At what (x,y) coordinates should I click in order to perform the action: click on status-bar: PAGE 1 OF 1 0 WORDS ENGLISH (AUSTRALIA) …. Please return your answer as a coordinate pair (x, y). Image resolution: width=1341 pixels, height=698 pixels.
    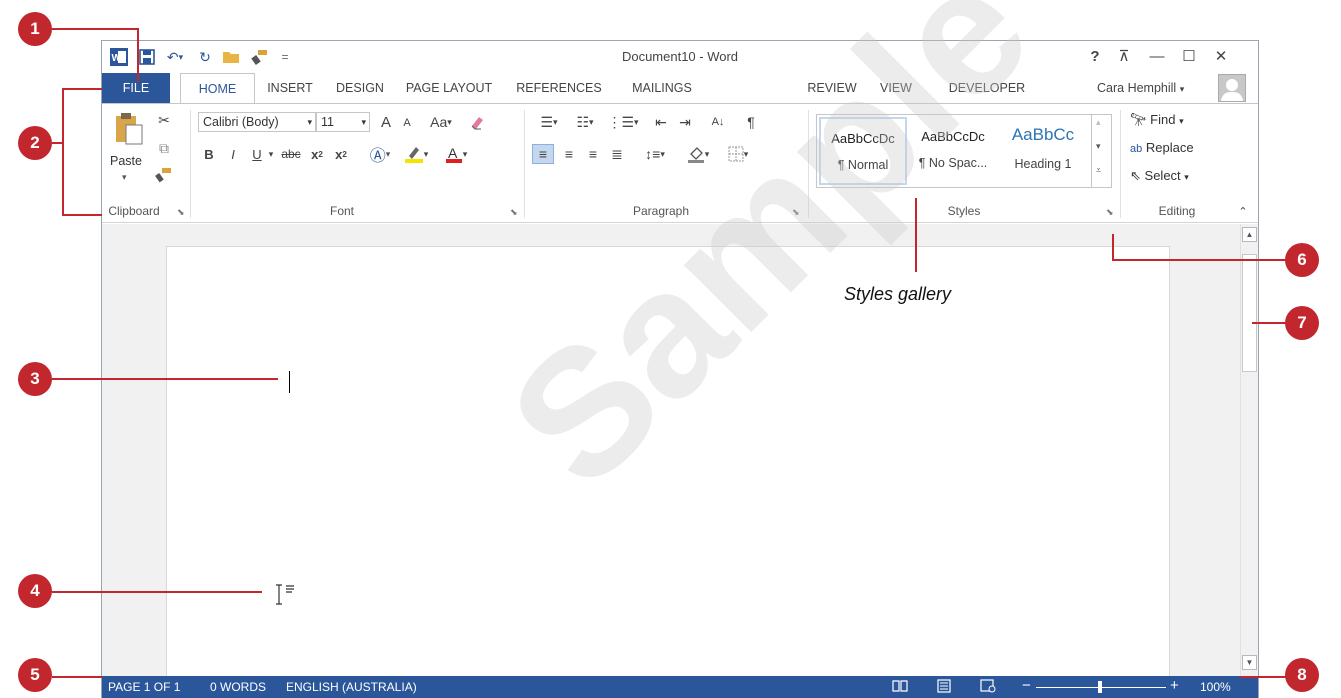
    Looking at the image, I should click on (680, 687).